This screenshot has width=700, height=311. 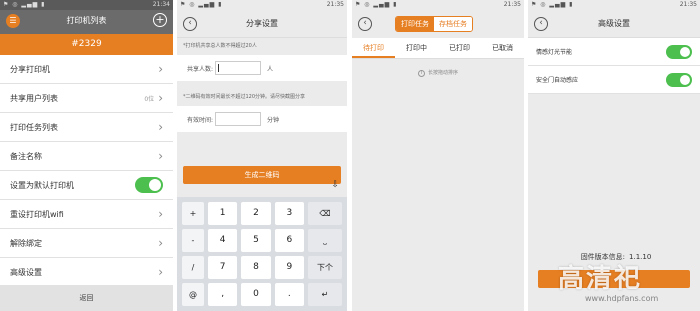 I want to click on nav-bar: ‹ 分享设置, so click(x=262, y=24).